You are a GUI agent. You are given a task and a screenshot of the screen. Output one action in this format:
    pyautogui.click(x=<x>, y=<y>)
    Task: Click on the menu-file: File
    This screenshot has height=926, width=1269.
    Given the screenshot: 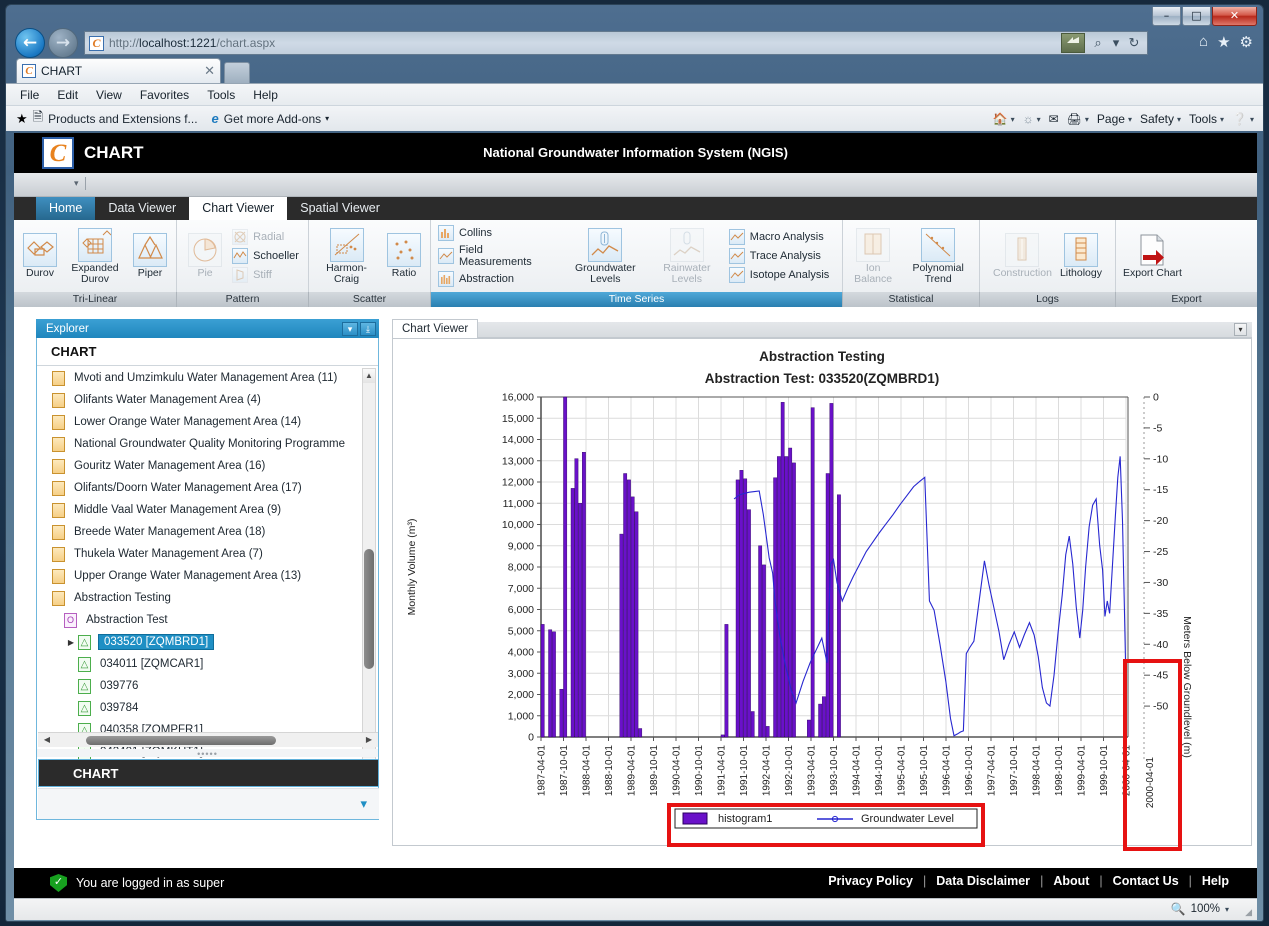 What is the action you would take?
    pyautogui.click(x=29, y=95)
    